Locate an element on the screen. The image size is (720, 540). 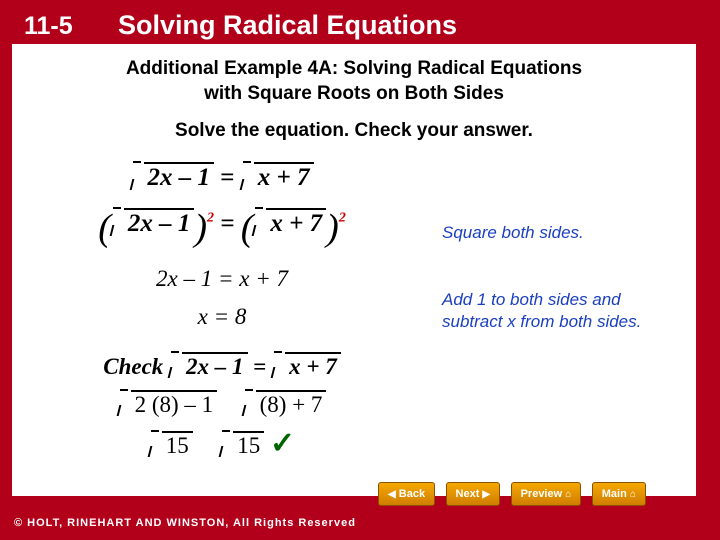
eq2-left: 2x – 1 is located at coordinates (159, 223).